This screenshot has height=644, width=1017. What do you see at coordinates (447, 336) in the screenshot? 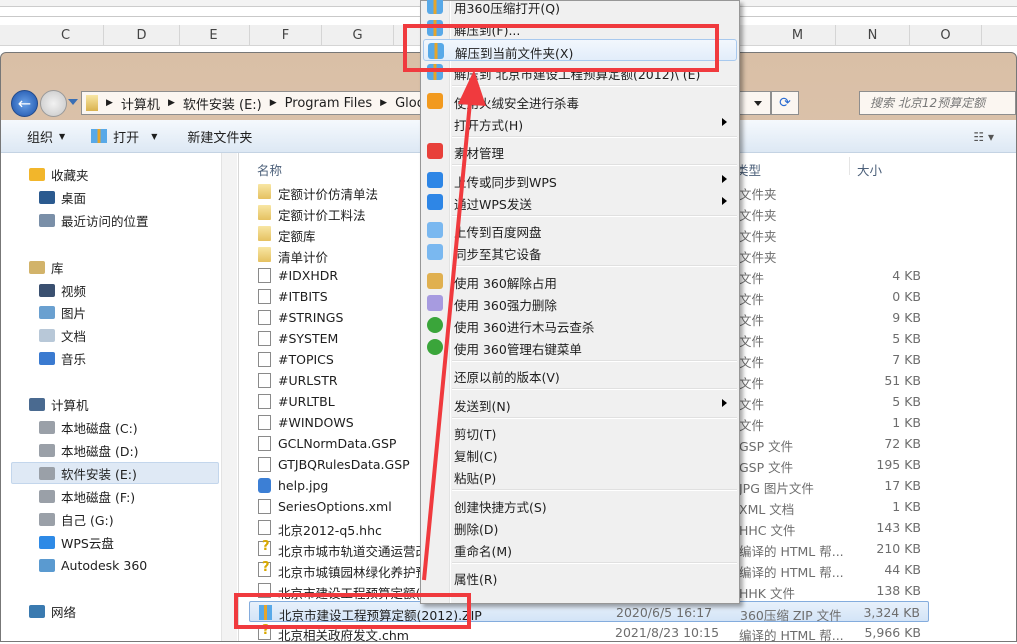
I see `arrow-shaft` at bounding box center [447, 336].